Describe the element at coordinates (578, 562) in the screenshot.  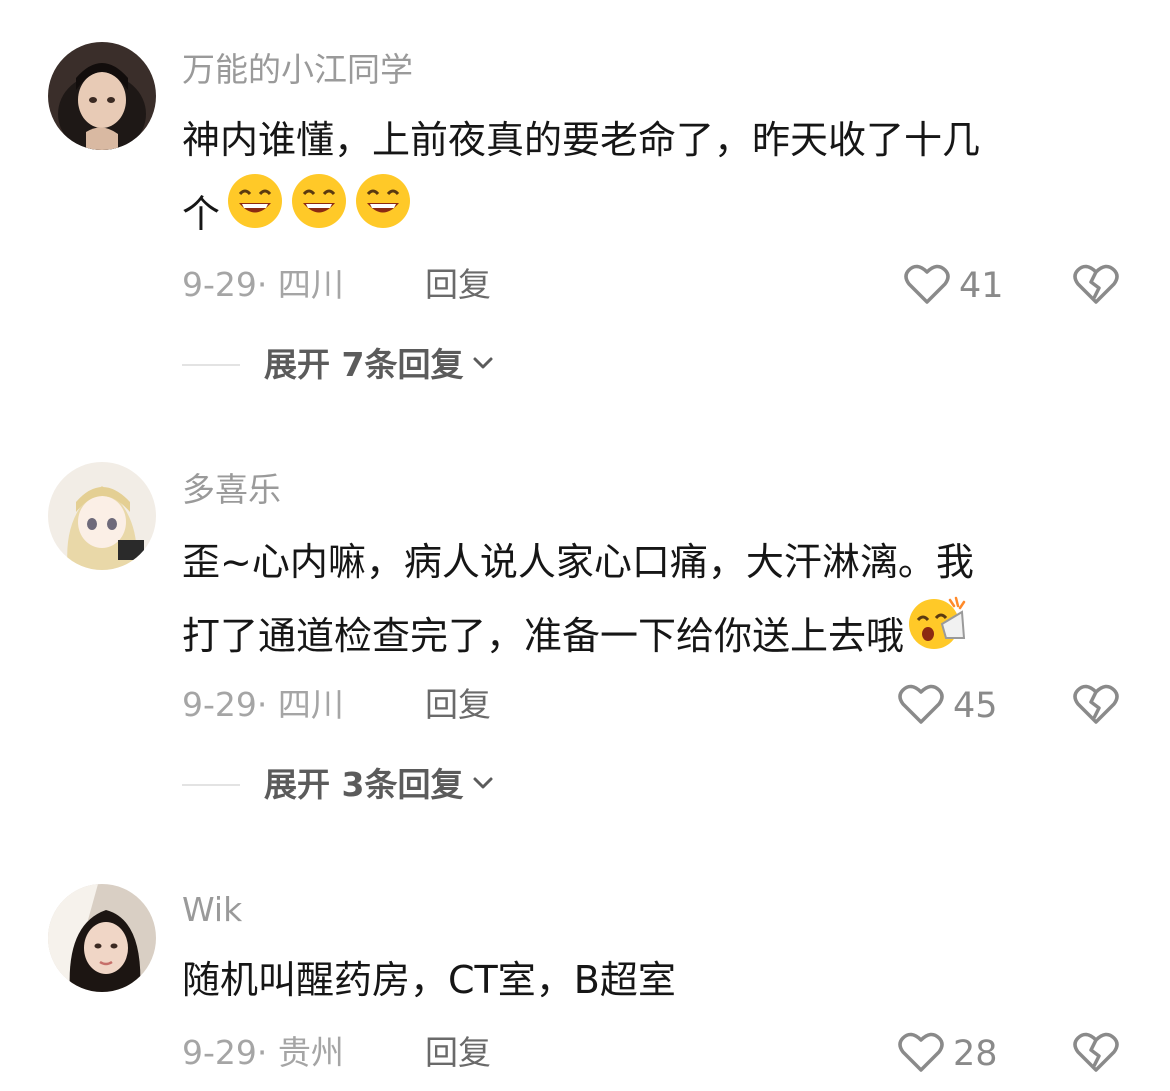
I see `comment-line: 歪~心内嘛，病人说人家心口痛，大汗淋漓。我` at that location.